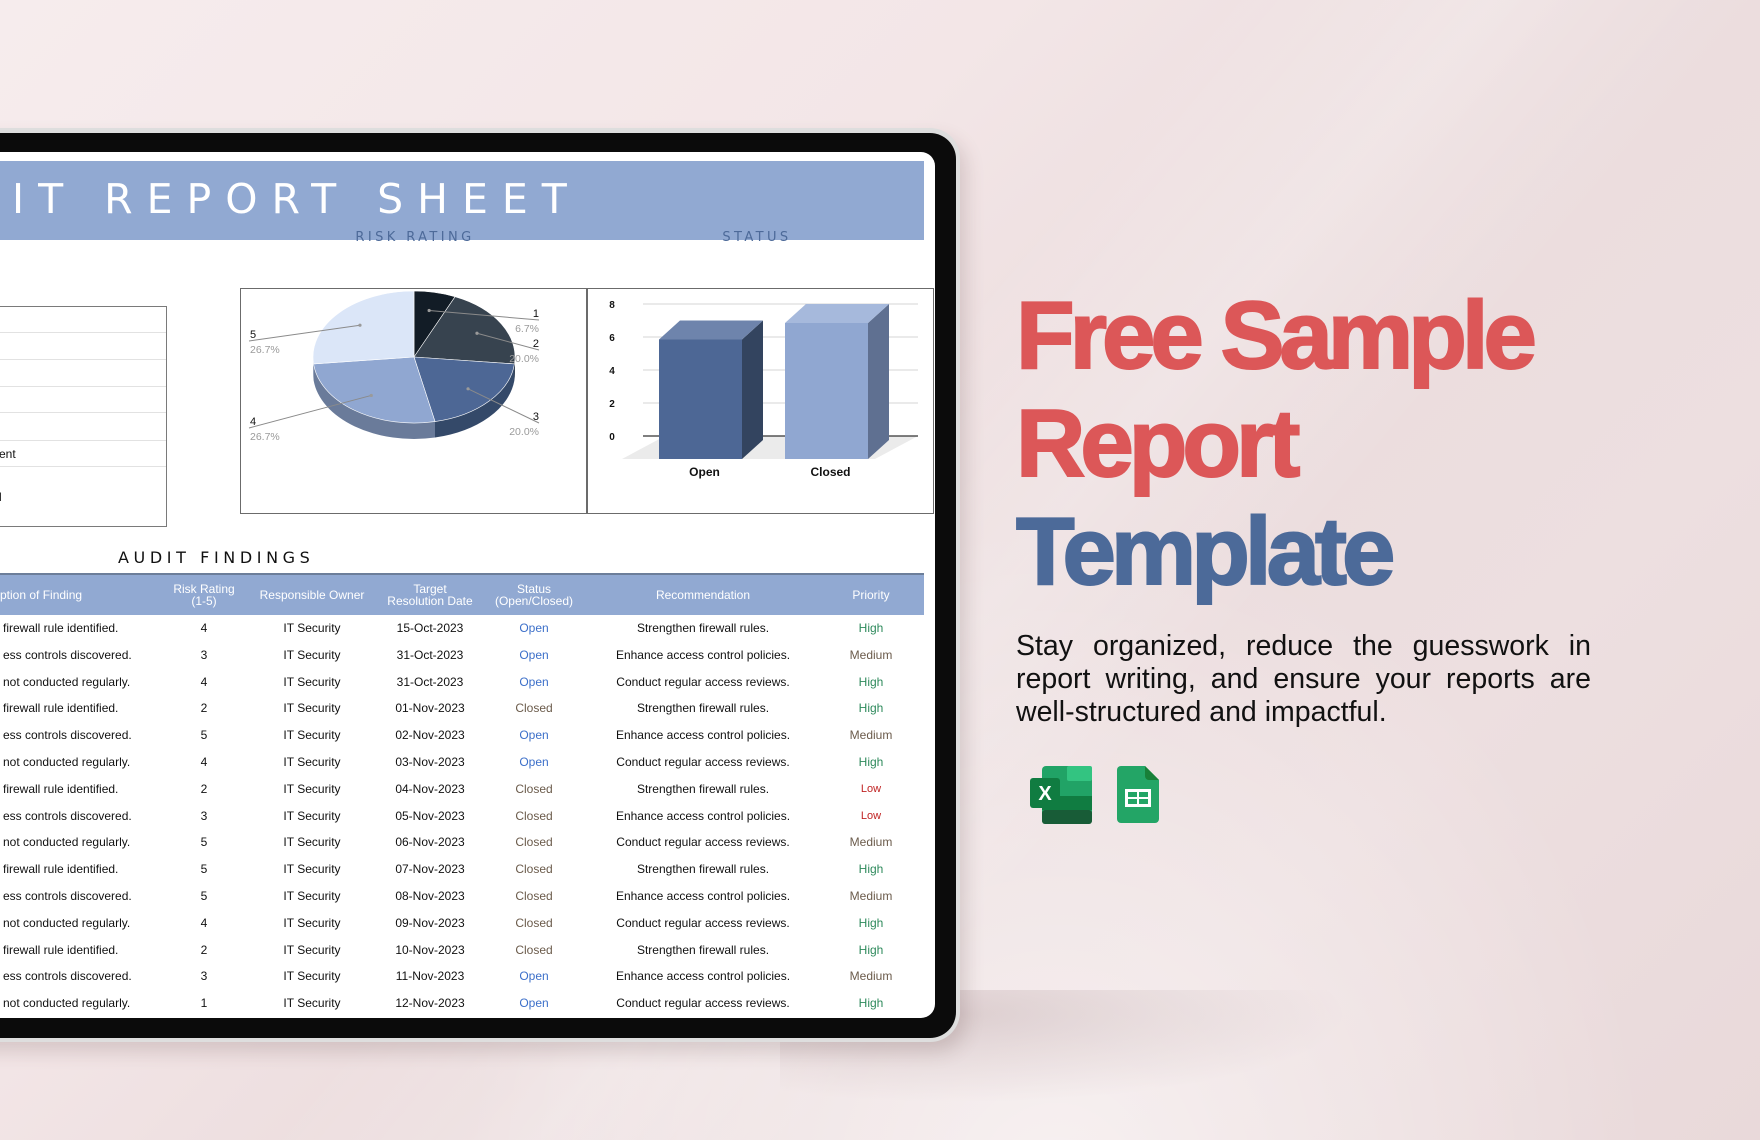 This screenshot has width=1760, height=1140. I want to click on column-header-priority: Priority, so click(870, 595).